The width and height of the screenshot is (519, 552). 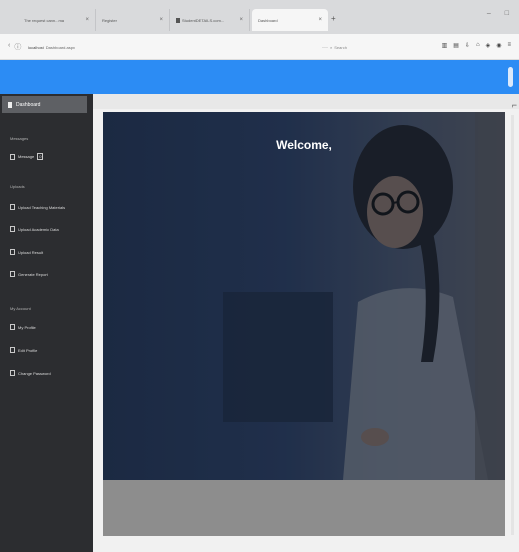 I want to click on sidebar-item-upload-result: Upload Result, so click(x=26, y=252).